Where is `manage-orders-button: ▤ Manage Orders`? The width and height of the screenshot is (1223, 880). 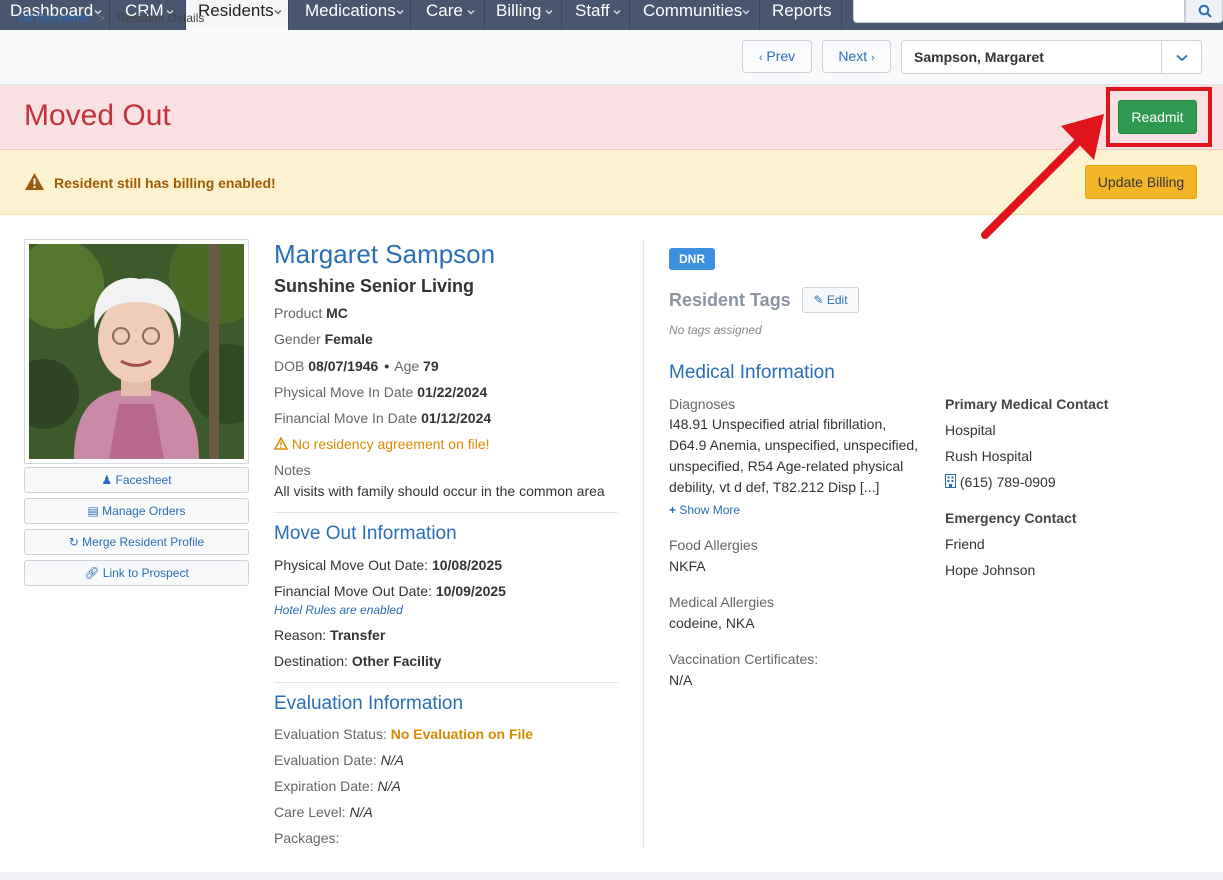 manage-orders-button: ▤ Manage Orders is located at coordinates (136, 511).